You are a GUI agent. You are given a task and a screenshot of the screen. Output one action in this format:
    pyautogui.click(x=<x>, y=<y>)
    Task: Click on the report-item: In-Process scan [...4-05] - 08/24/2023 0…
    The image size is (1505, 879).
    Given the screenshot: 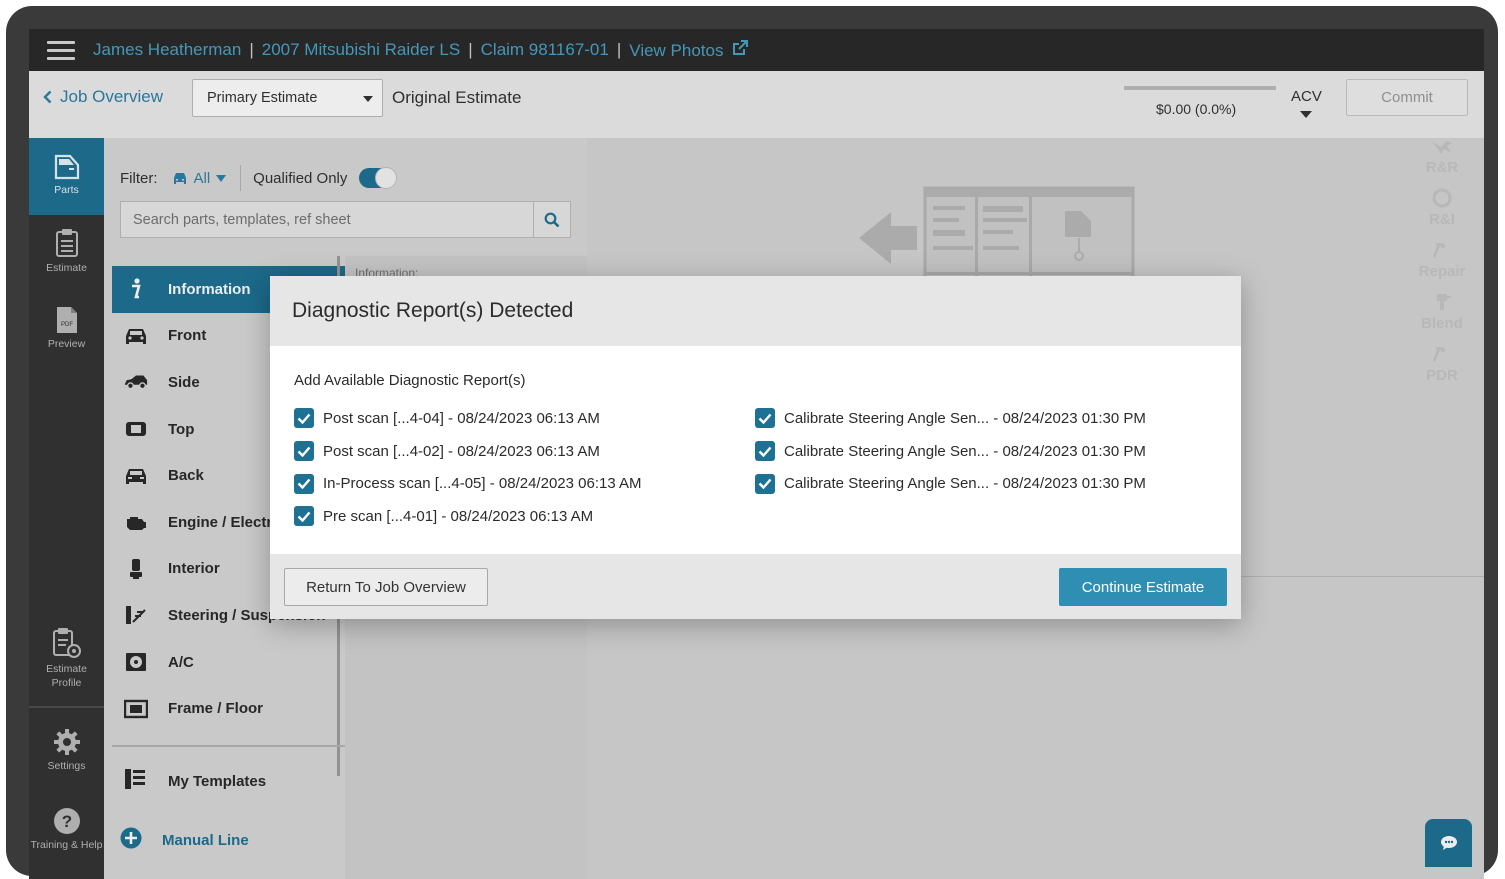 What is the action you would take?
    pyautogui.click(x=468, y=483)
    